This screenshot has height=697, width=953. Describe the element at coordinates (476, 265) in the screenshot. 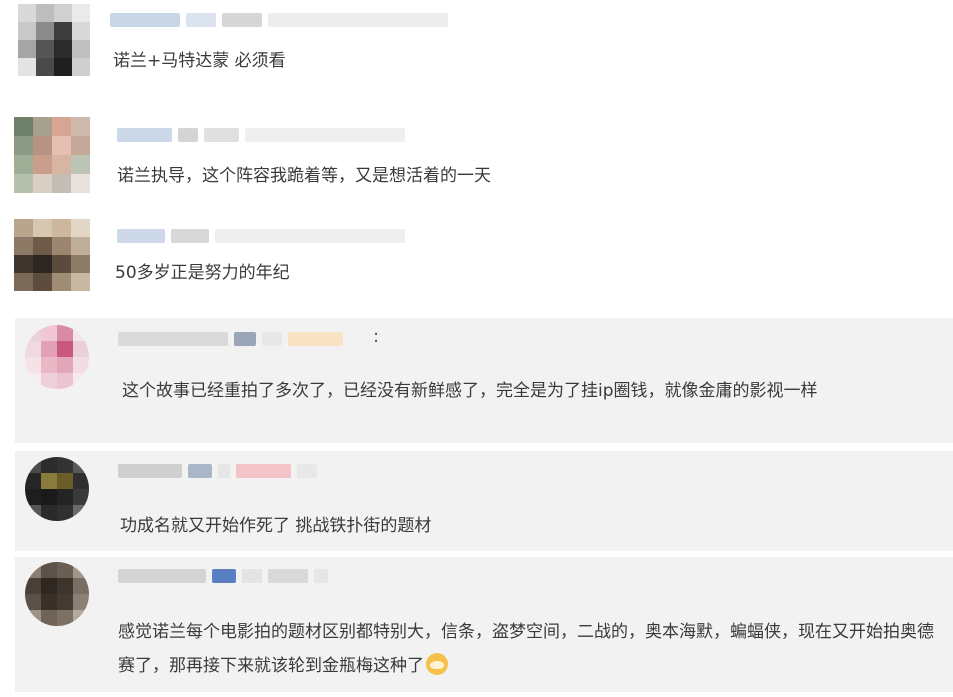

I see `comment-item: 50多岁正是努力的年纪` at that location.